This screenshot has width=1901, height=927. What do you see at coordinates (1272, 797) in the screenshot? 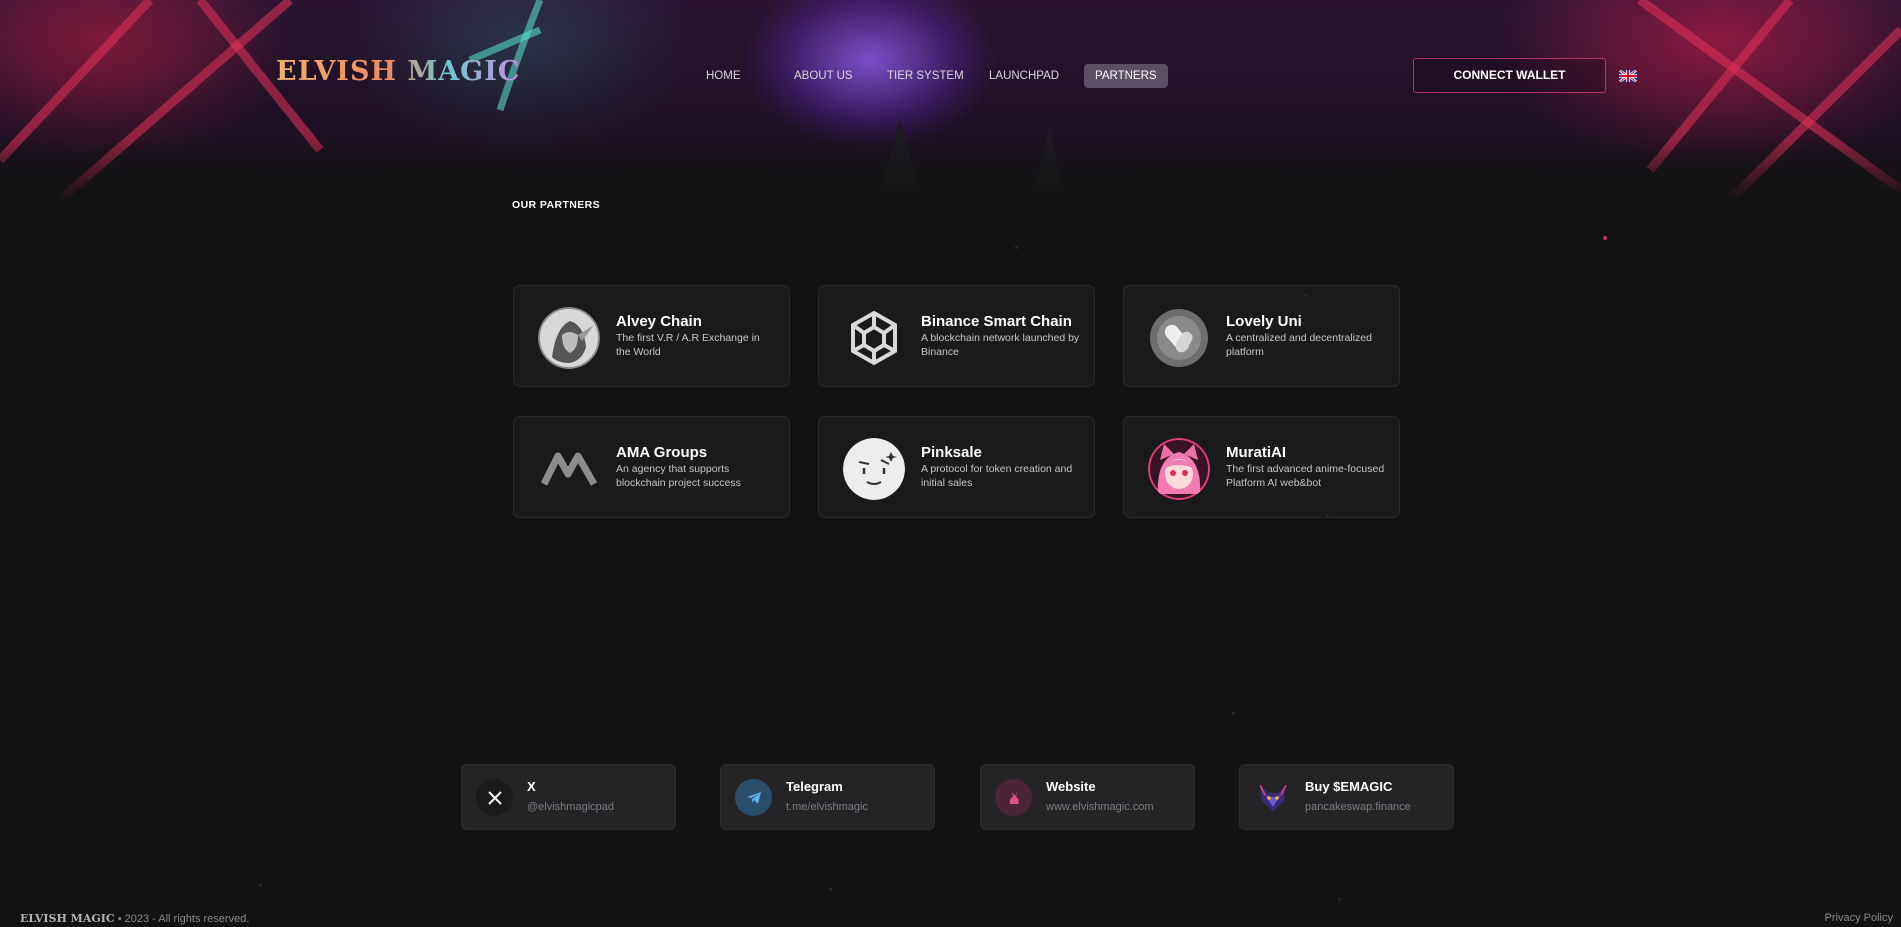
I see `fox-icon` at bounding box center [1272, 797].